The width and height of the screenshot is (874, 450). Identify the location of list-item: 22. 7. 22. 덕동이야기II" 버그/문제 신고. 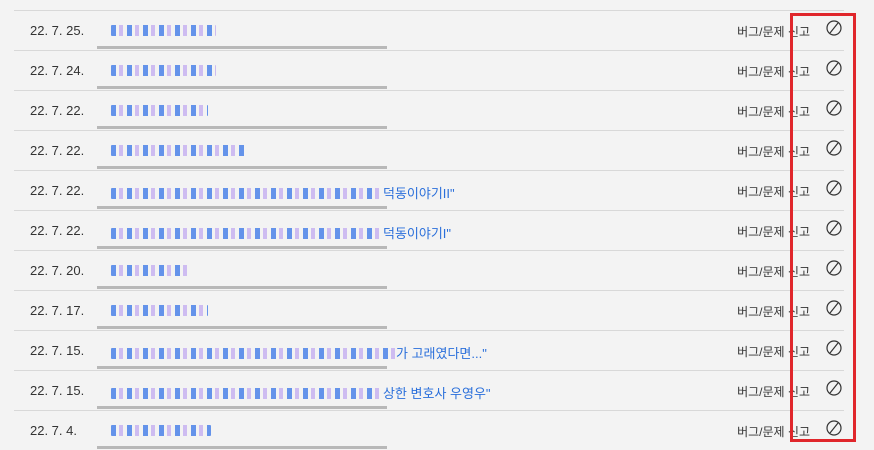
(429, 190).